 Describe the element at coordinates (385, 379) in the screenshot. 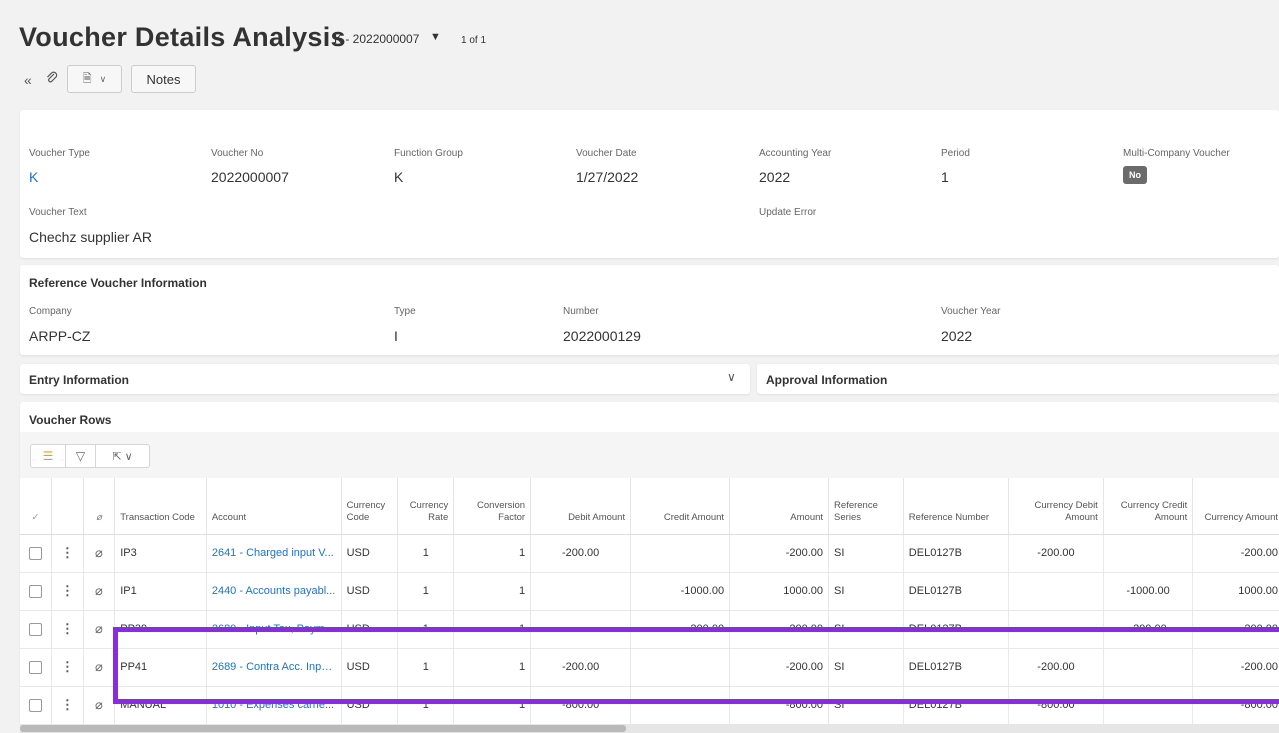

I see `entry-information-panel` at that location.